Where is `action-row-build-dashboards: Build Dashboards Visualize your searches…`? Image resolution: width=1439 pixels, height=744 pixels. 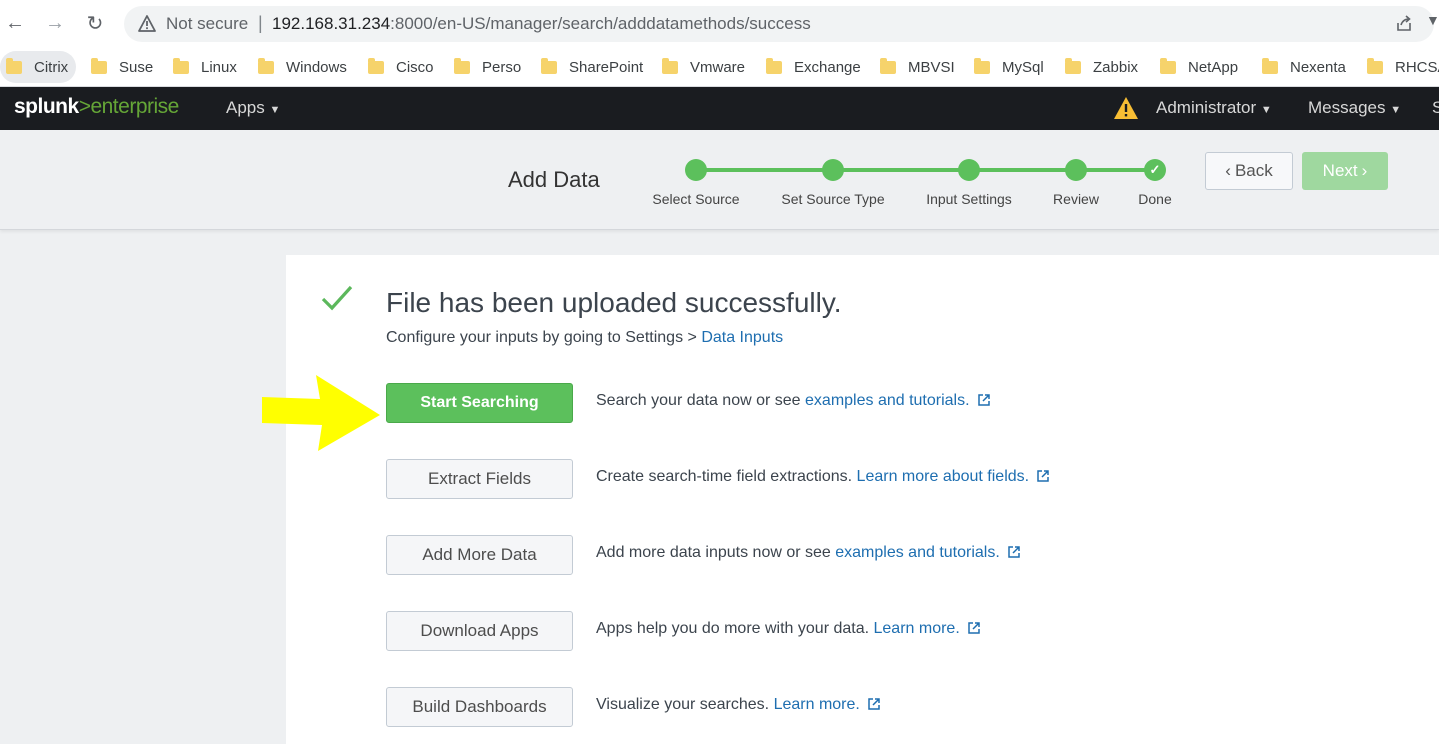
action-row-build-dashboards: Build Dashboards Visualize your searches… is located at coordinates (886, 707).